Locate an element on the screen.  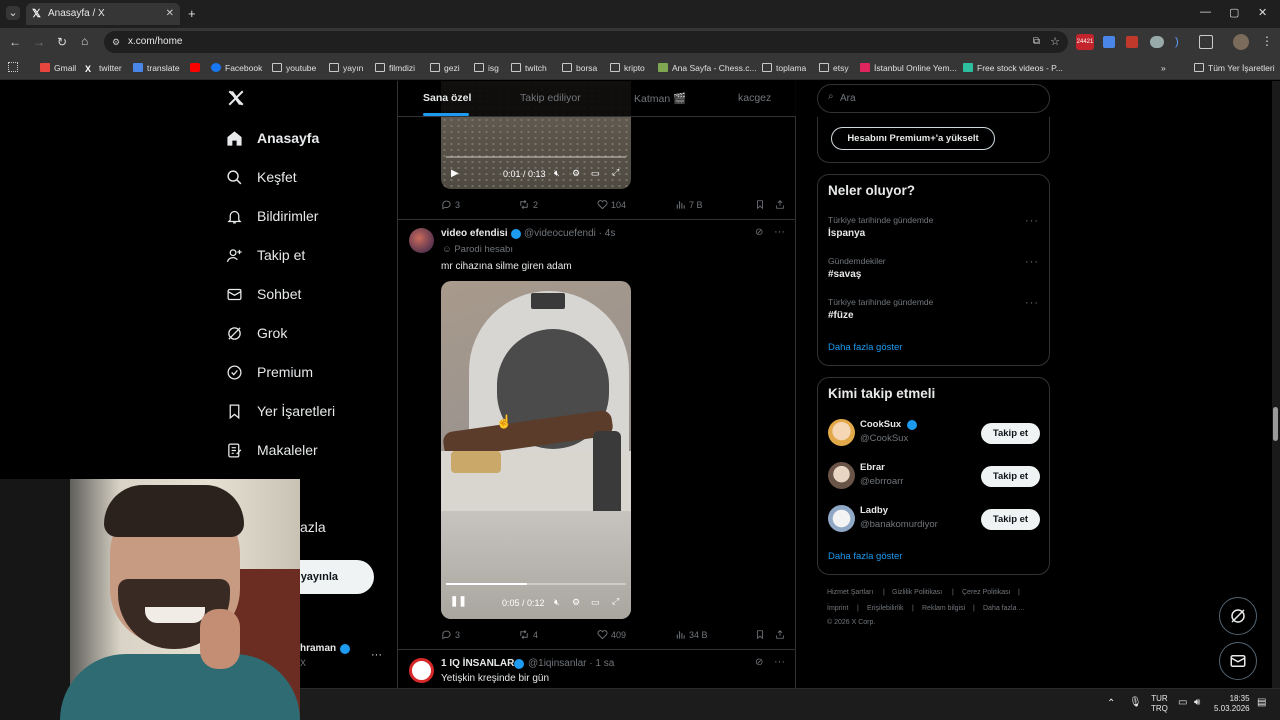
author-name: video efendisi is located at coordinates (474, 233).